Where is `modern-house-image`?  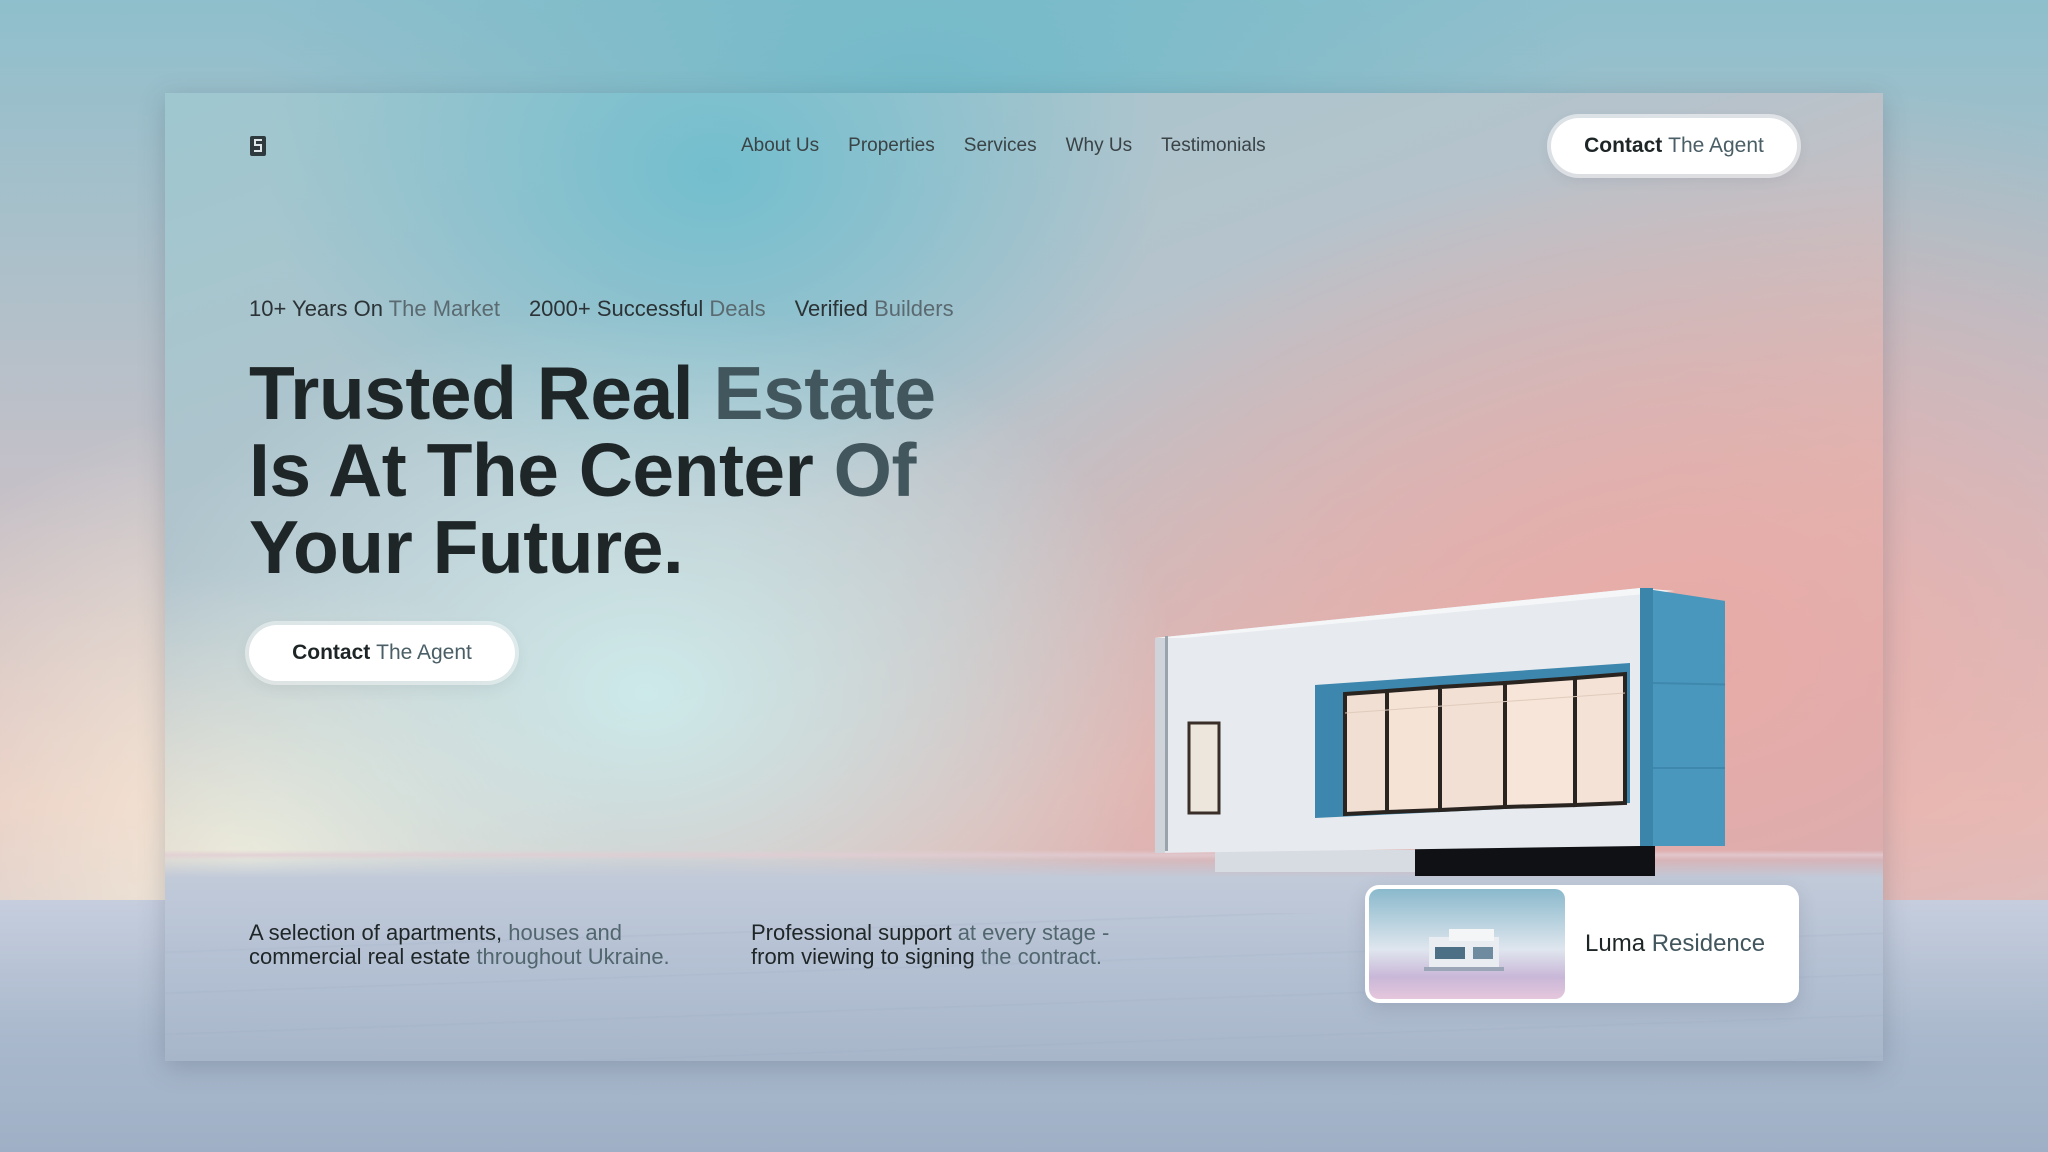 modern-house-image is located at coordinates (1440, 732).